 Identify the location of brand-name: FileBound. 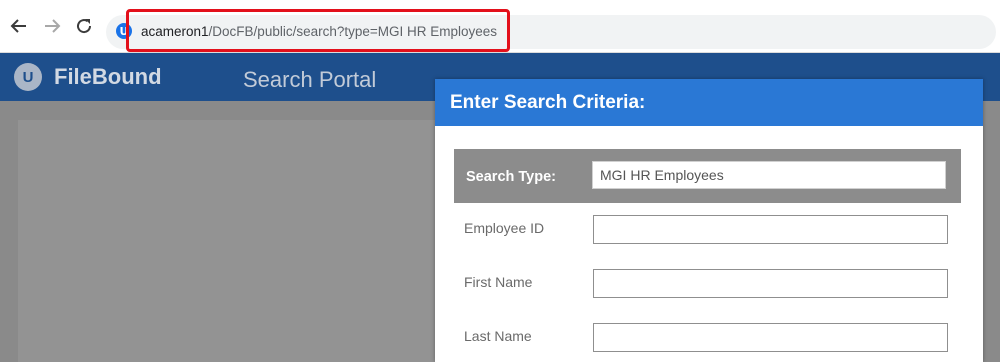
(108, 76).